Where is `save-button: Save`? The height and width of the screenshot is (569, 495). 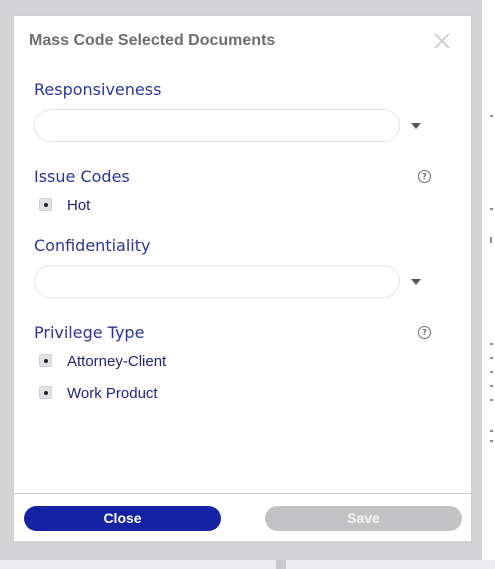
save-button: Save is located at coordinates (363, 518).